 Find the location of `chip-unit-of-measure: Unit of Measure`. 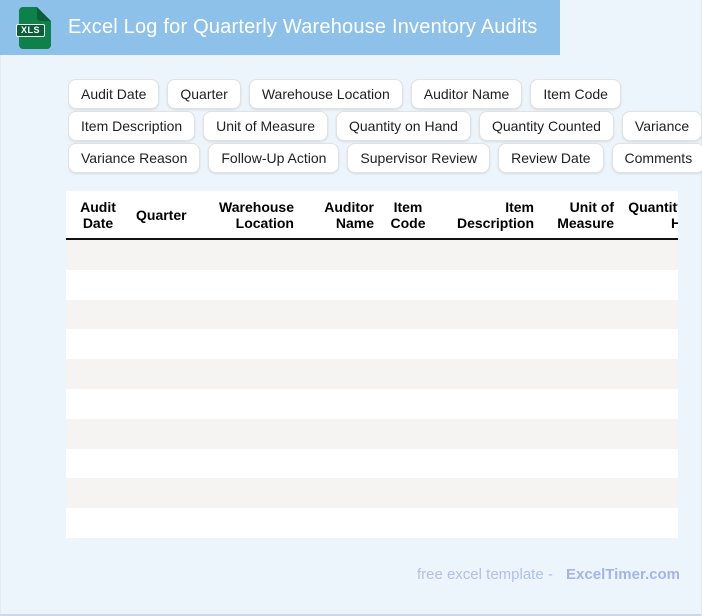

chip-unit-of-measure: Unit of Measure is located at coordinates (265, 126).